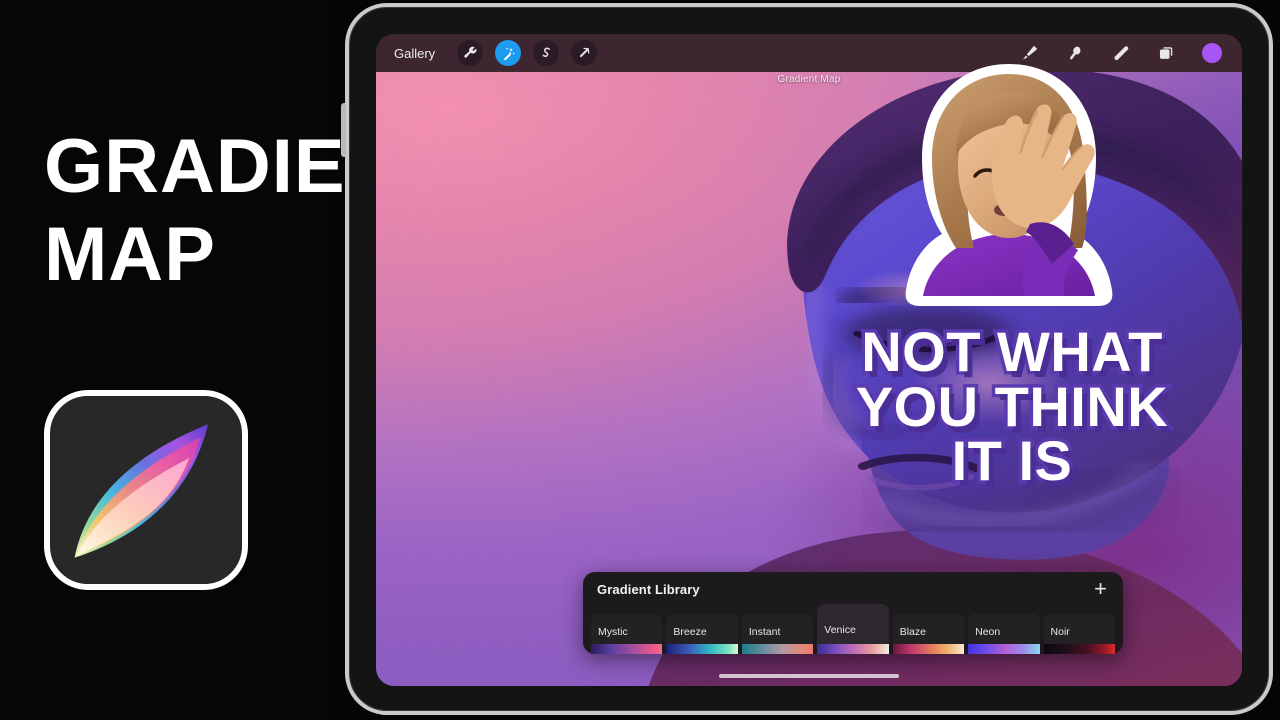 The image size is (1280, 720). Describe the element at coordinates (690, 632) in the screenshot. I see `gradient-swatch-label: Breeze` at that location.